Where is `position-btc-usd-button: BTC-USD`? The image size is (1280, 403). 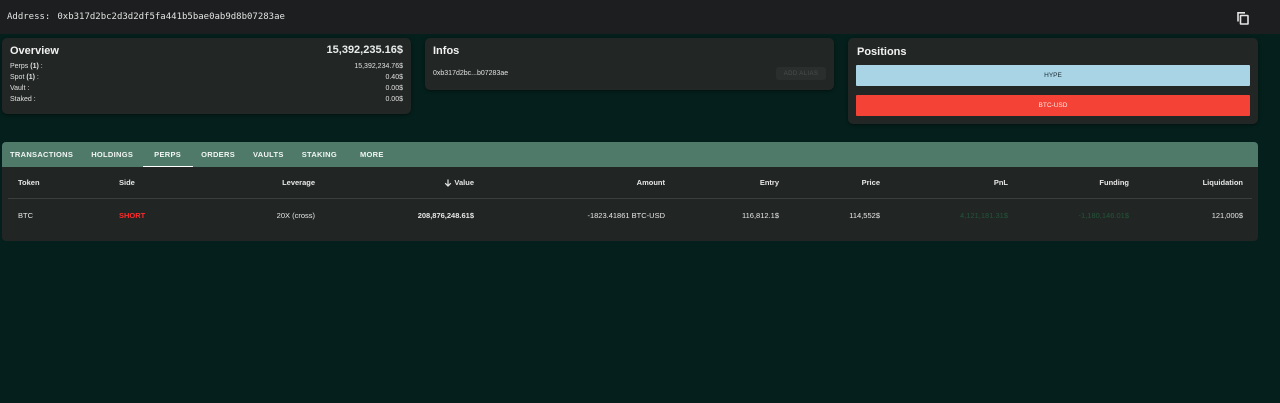 position-btc-usd-button: BTC-USD is located at coordinates (1053, 105).